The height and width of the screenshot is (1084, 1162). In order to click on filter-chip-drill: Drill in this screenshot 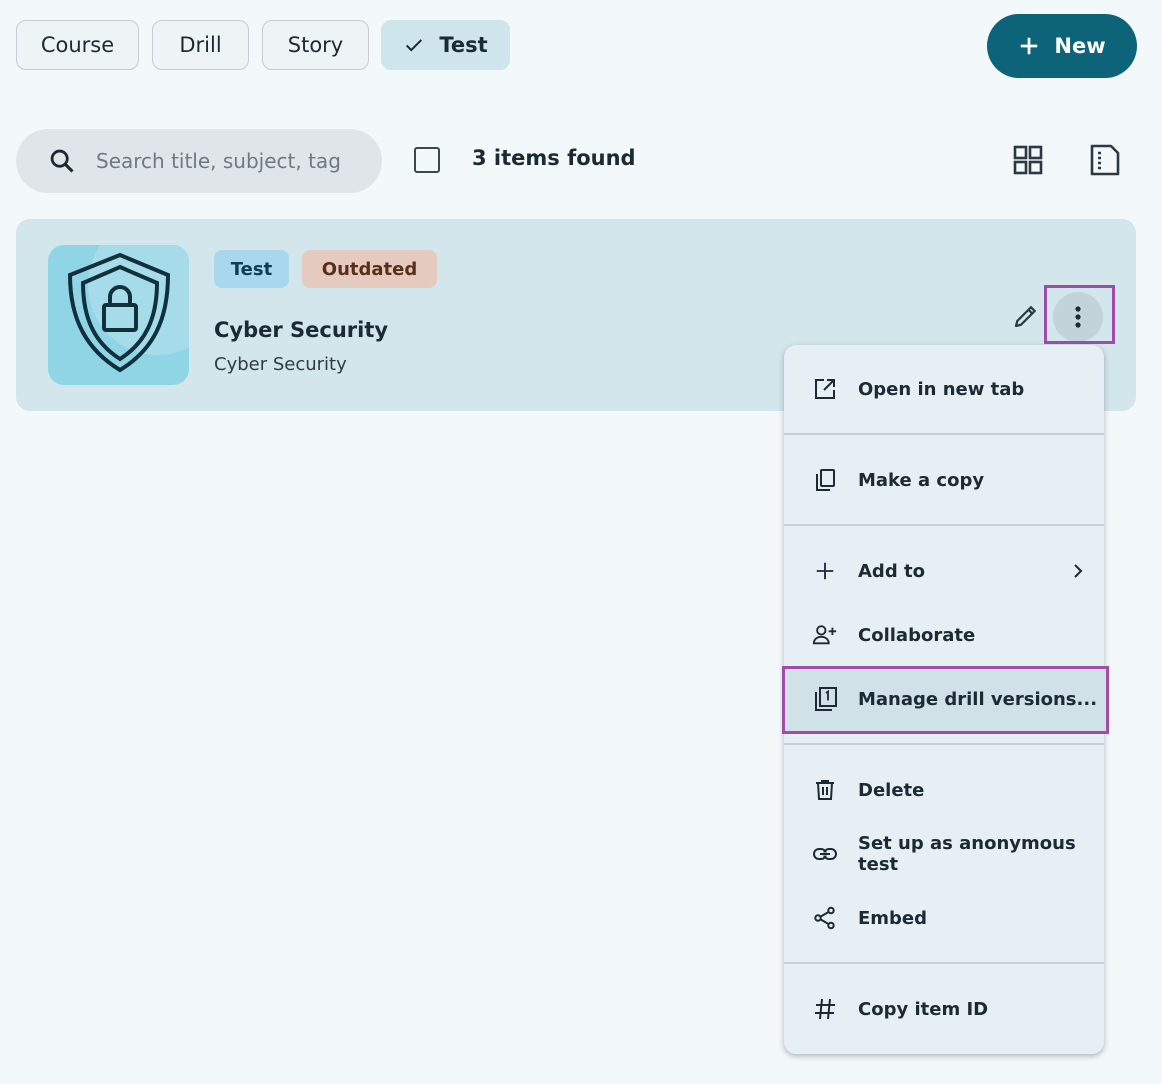, I will do `click(200, 45)`.